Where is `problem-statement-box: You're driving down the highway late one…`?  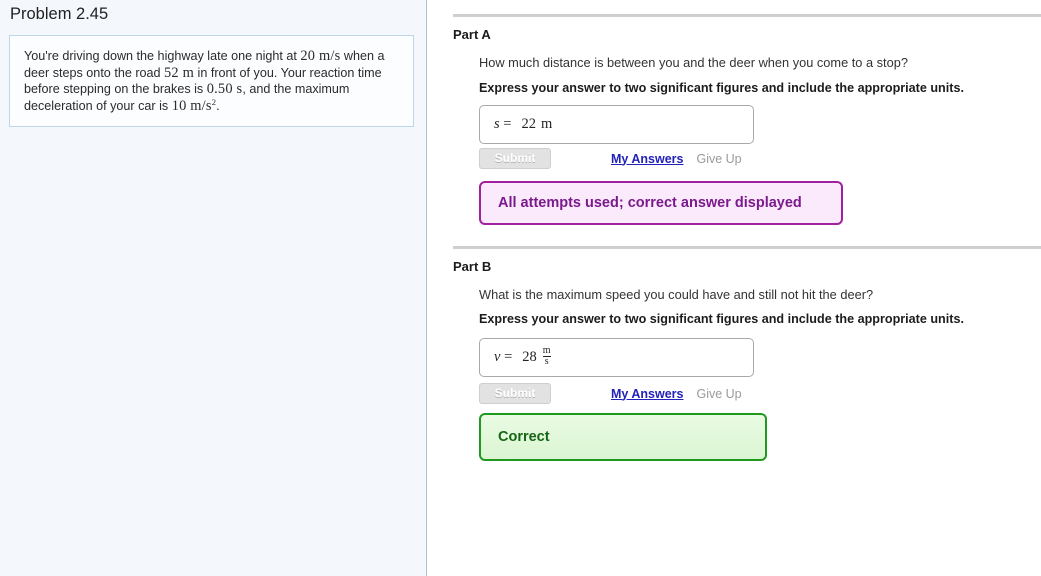 problem-statement-box: You're driving down the highway late one… is located at coordinates (211, 81).